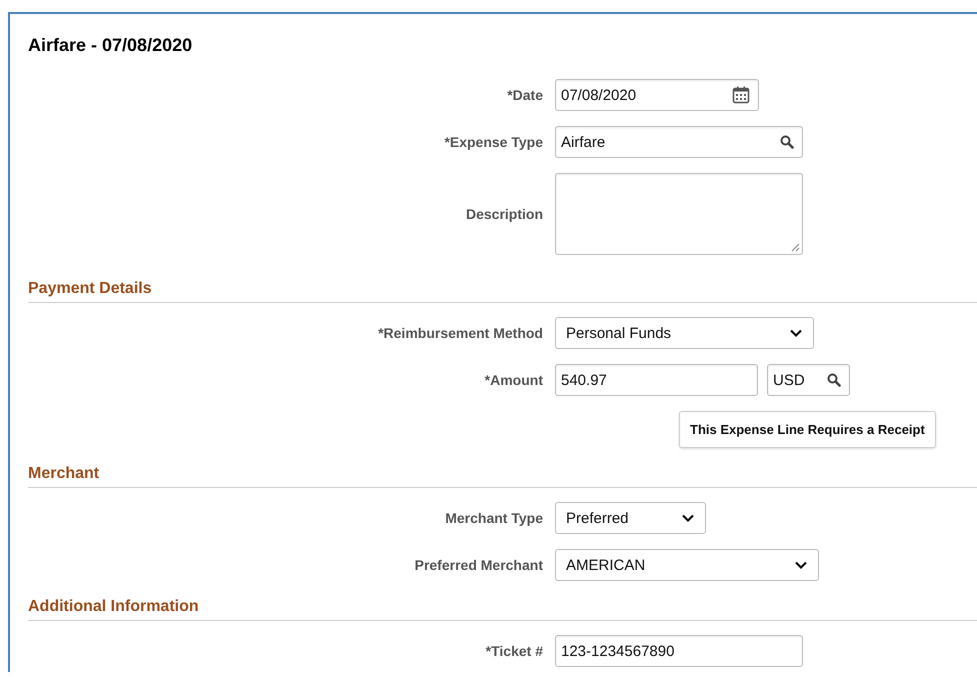 Image resolution: width=977 pixels, height=677 pixels. I want to click on dropdown: AMERICAN, so click(687, 565).